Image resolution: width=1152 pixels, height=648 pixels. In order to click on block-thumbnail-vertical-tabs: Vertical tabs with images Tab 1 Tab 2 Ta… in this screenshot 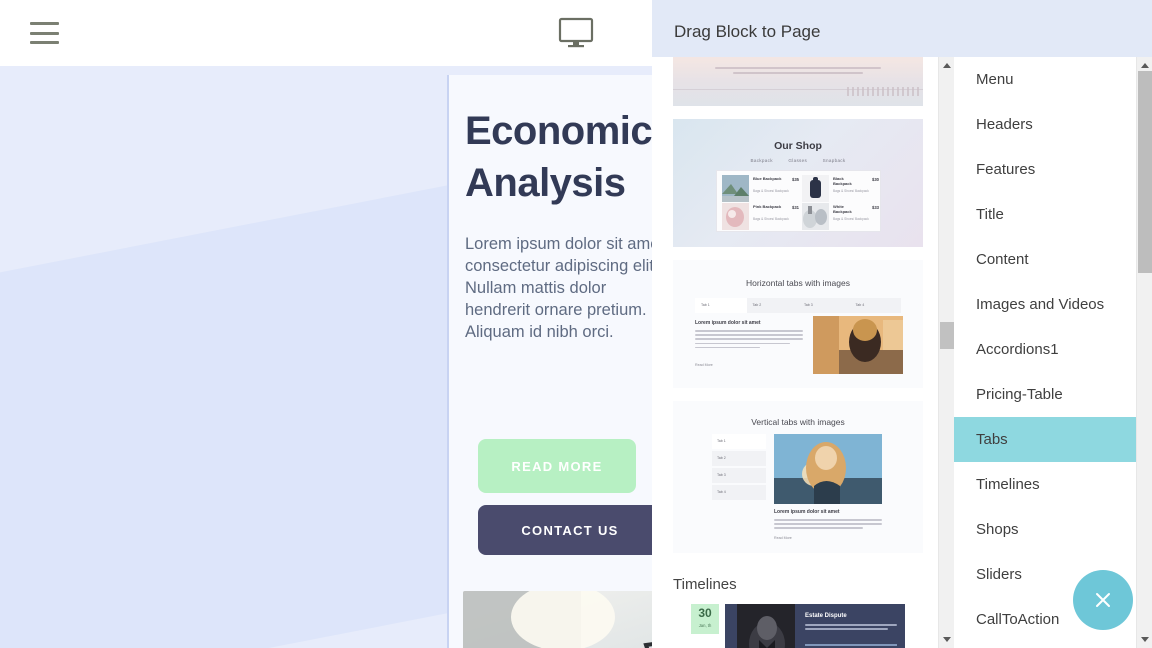, I will do `click(798, 477)`.